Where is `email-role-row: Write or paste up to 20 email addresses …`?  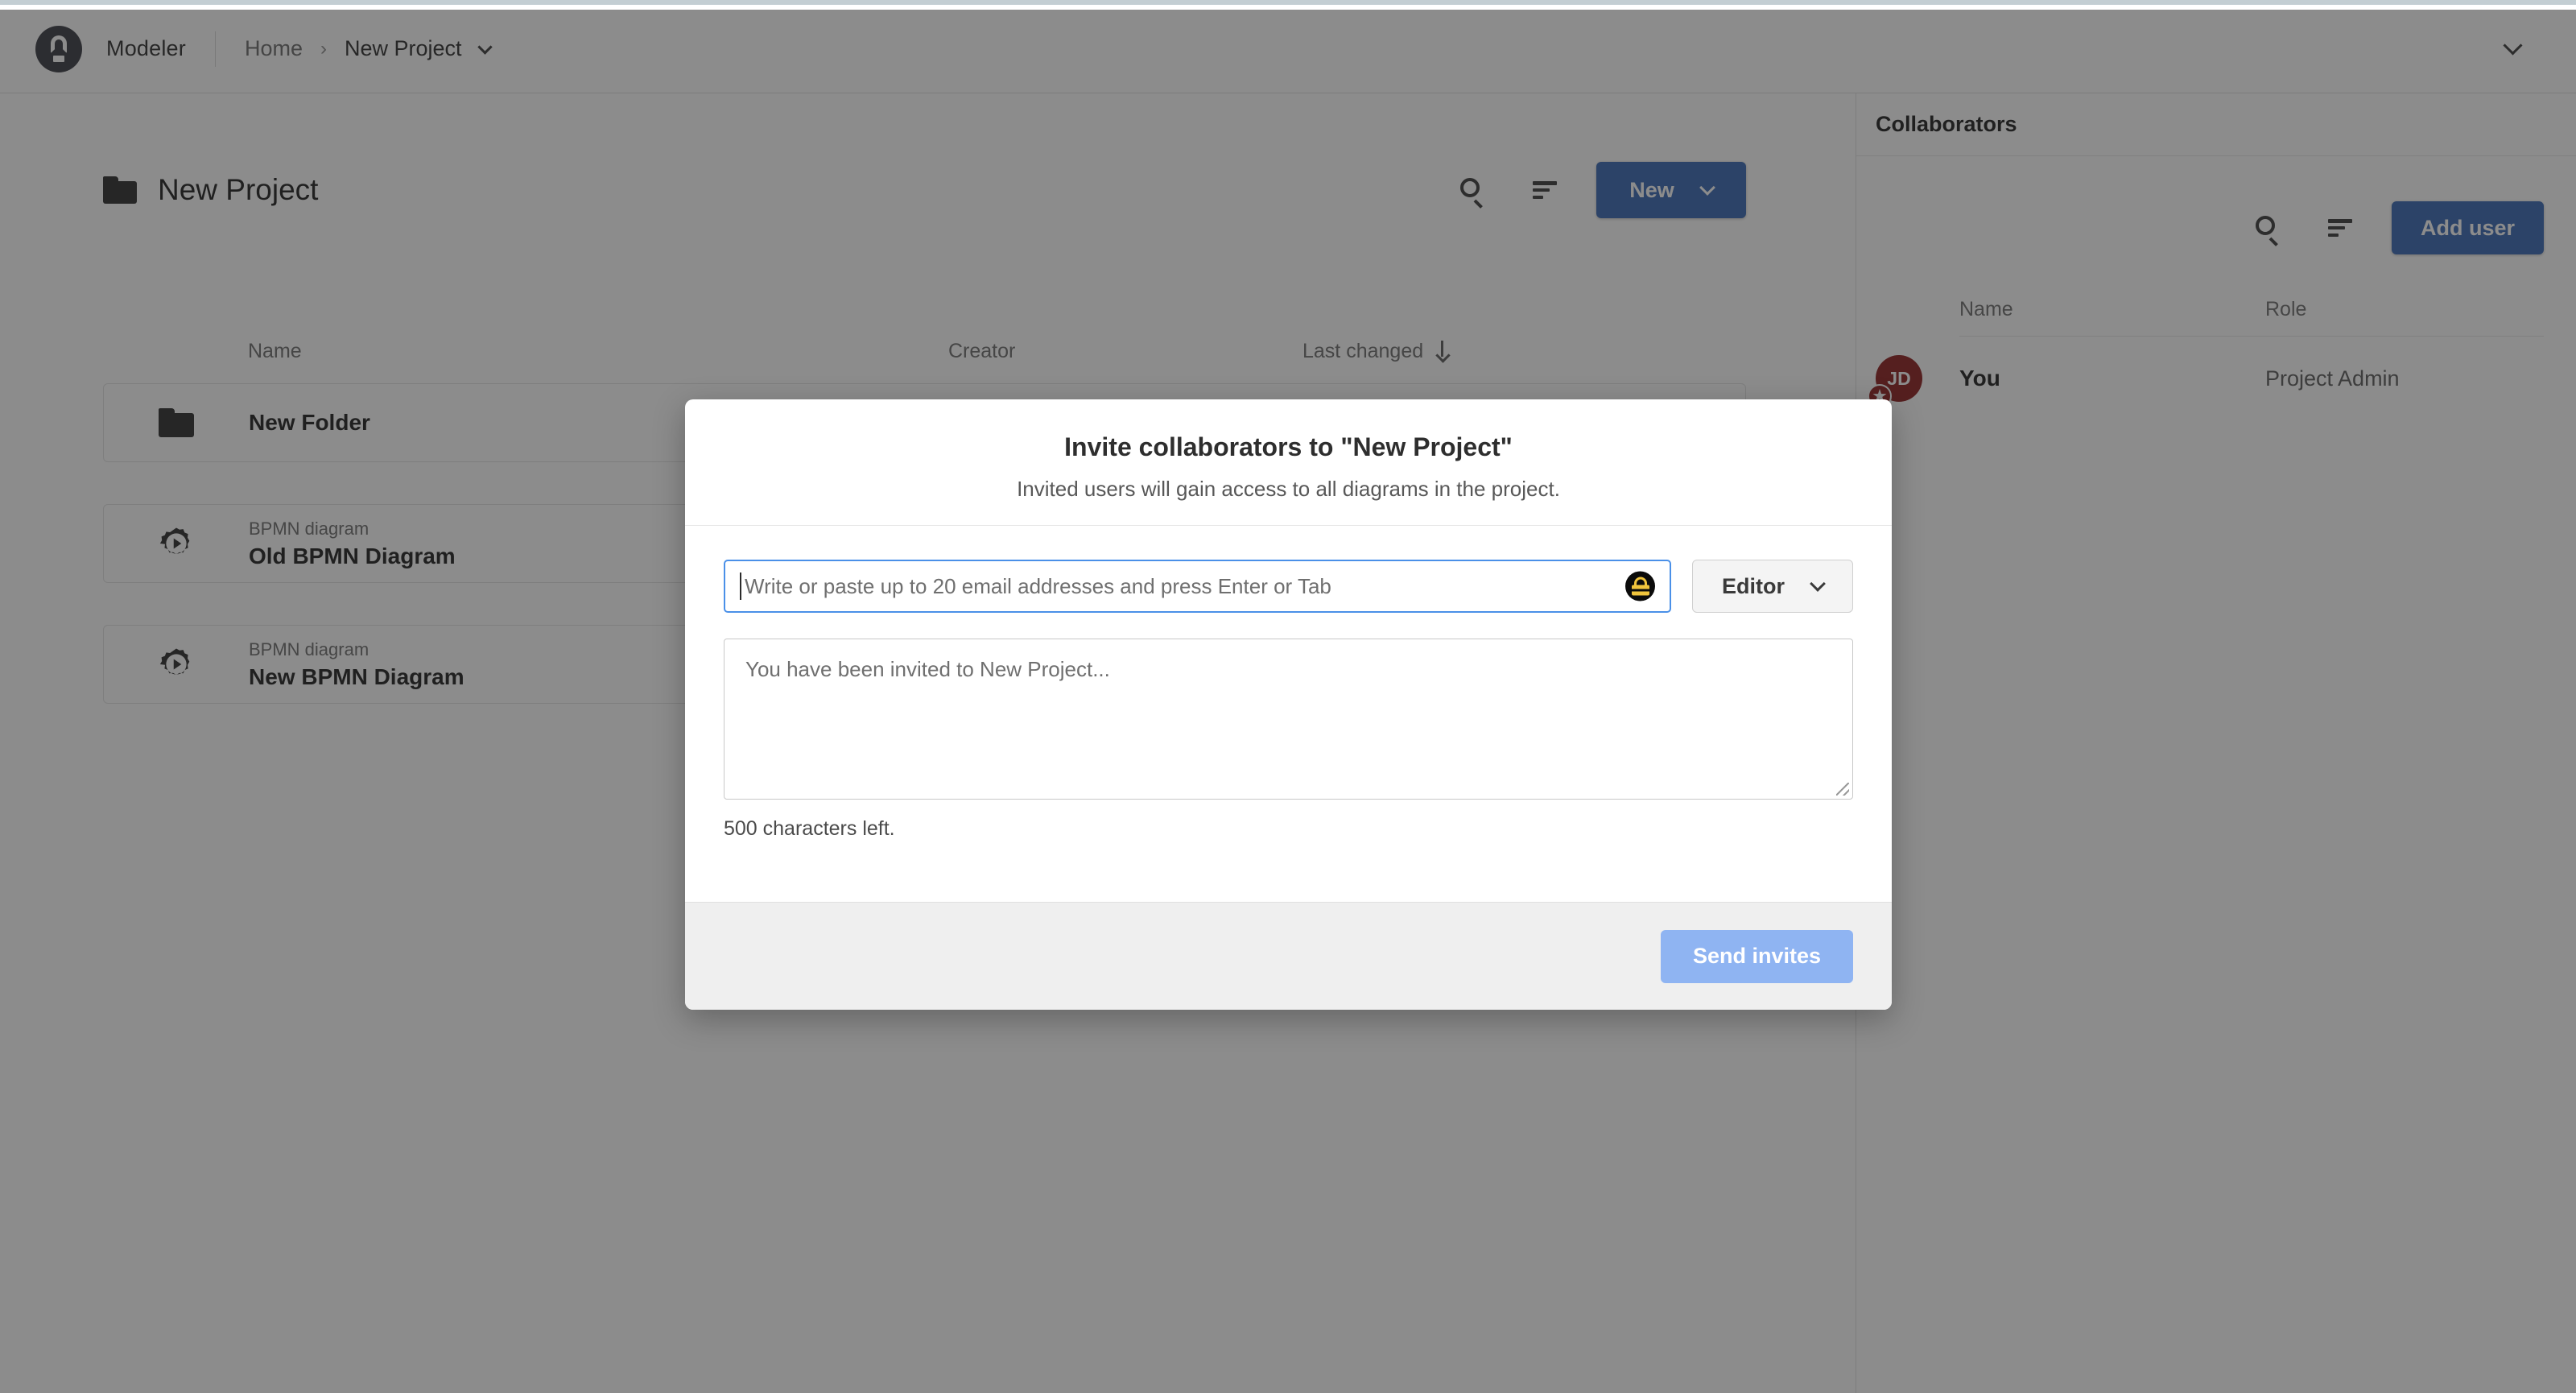
email-role-row: Write or paste up to 20 email addresses … is located at coordinates (1288, 586).